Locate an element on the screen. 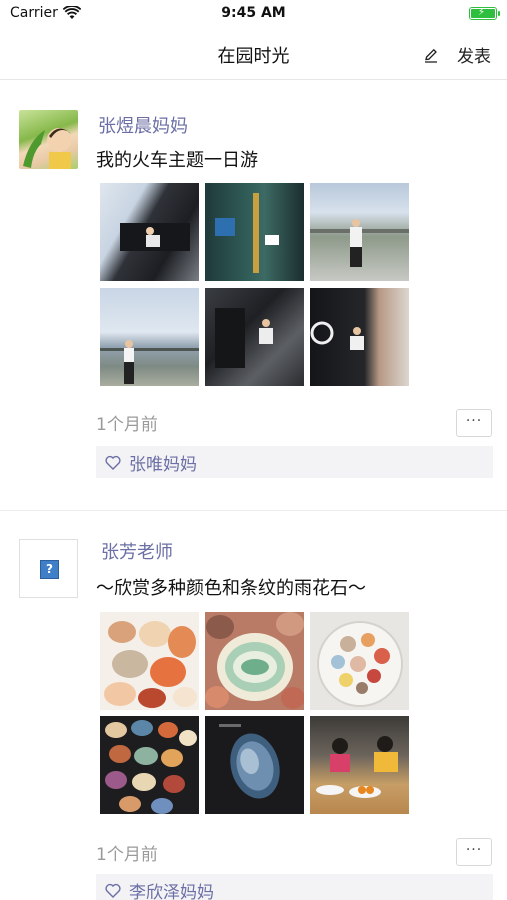 This screenshot has width=507, height=900. avatar: ? is located at coordinates (48, 568).